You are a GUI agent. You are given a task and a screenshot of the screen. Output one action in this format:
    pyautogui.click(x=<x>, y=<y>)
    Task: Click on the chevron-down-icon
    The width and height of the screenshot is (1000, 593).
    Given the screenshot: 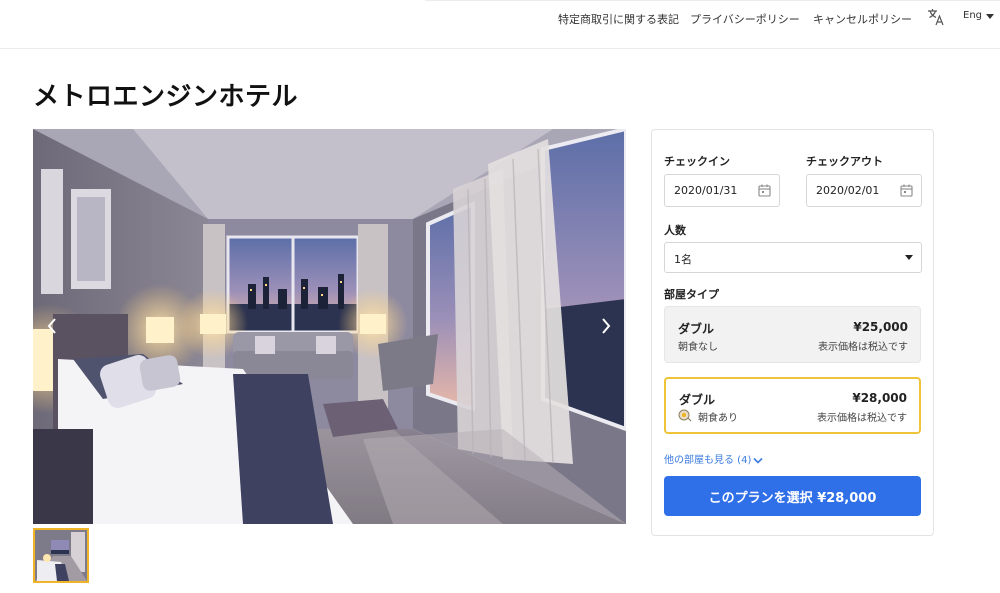 What is the action you would take?
    pyautogui.click(x=758, y=460)
    